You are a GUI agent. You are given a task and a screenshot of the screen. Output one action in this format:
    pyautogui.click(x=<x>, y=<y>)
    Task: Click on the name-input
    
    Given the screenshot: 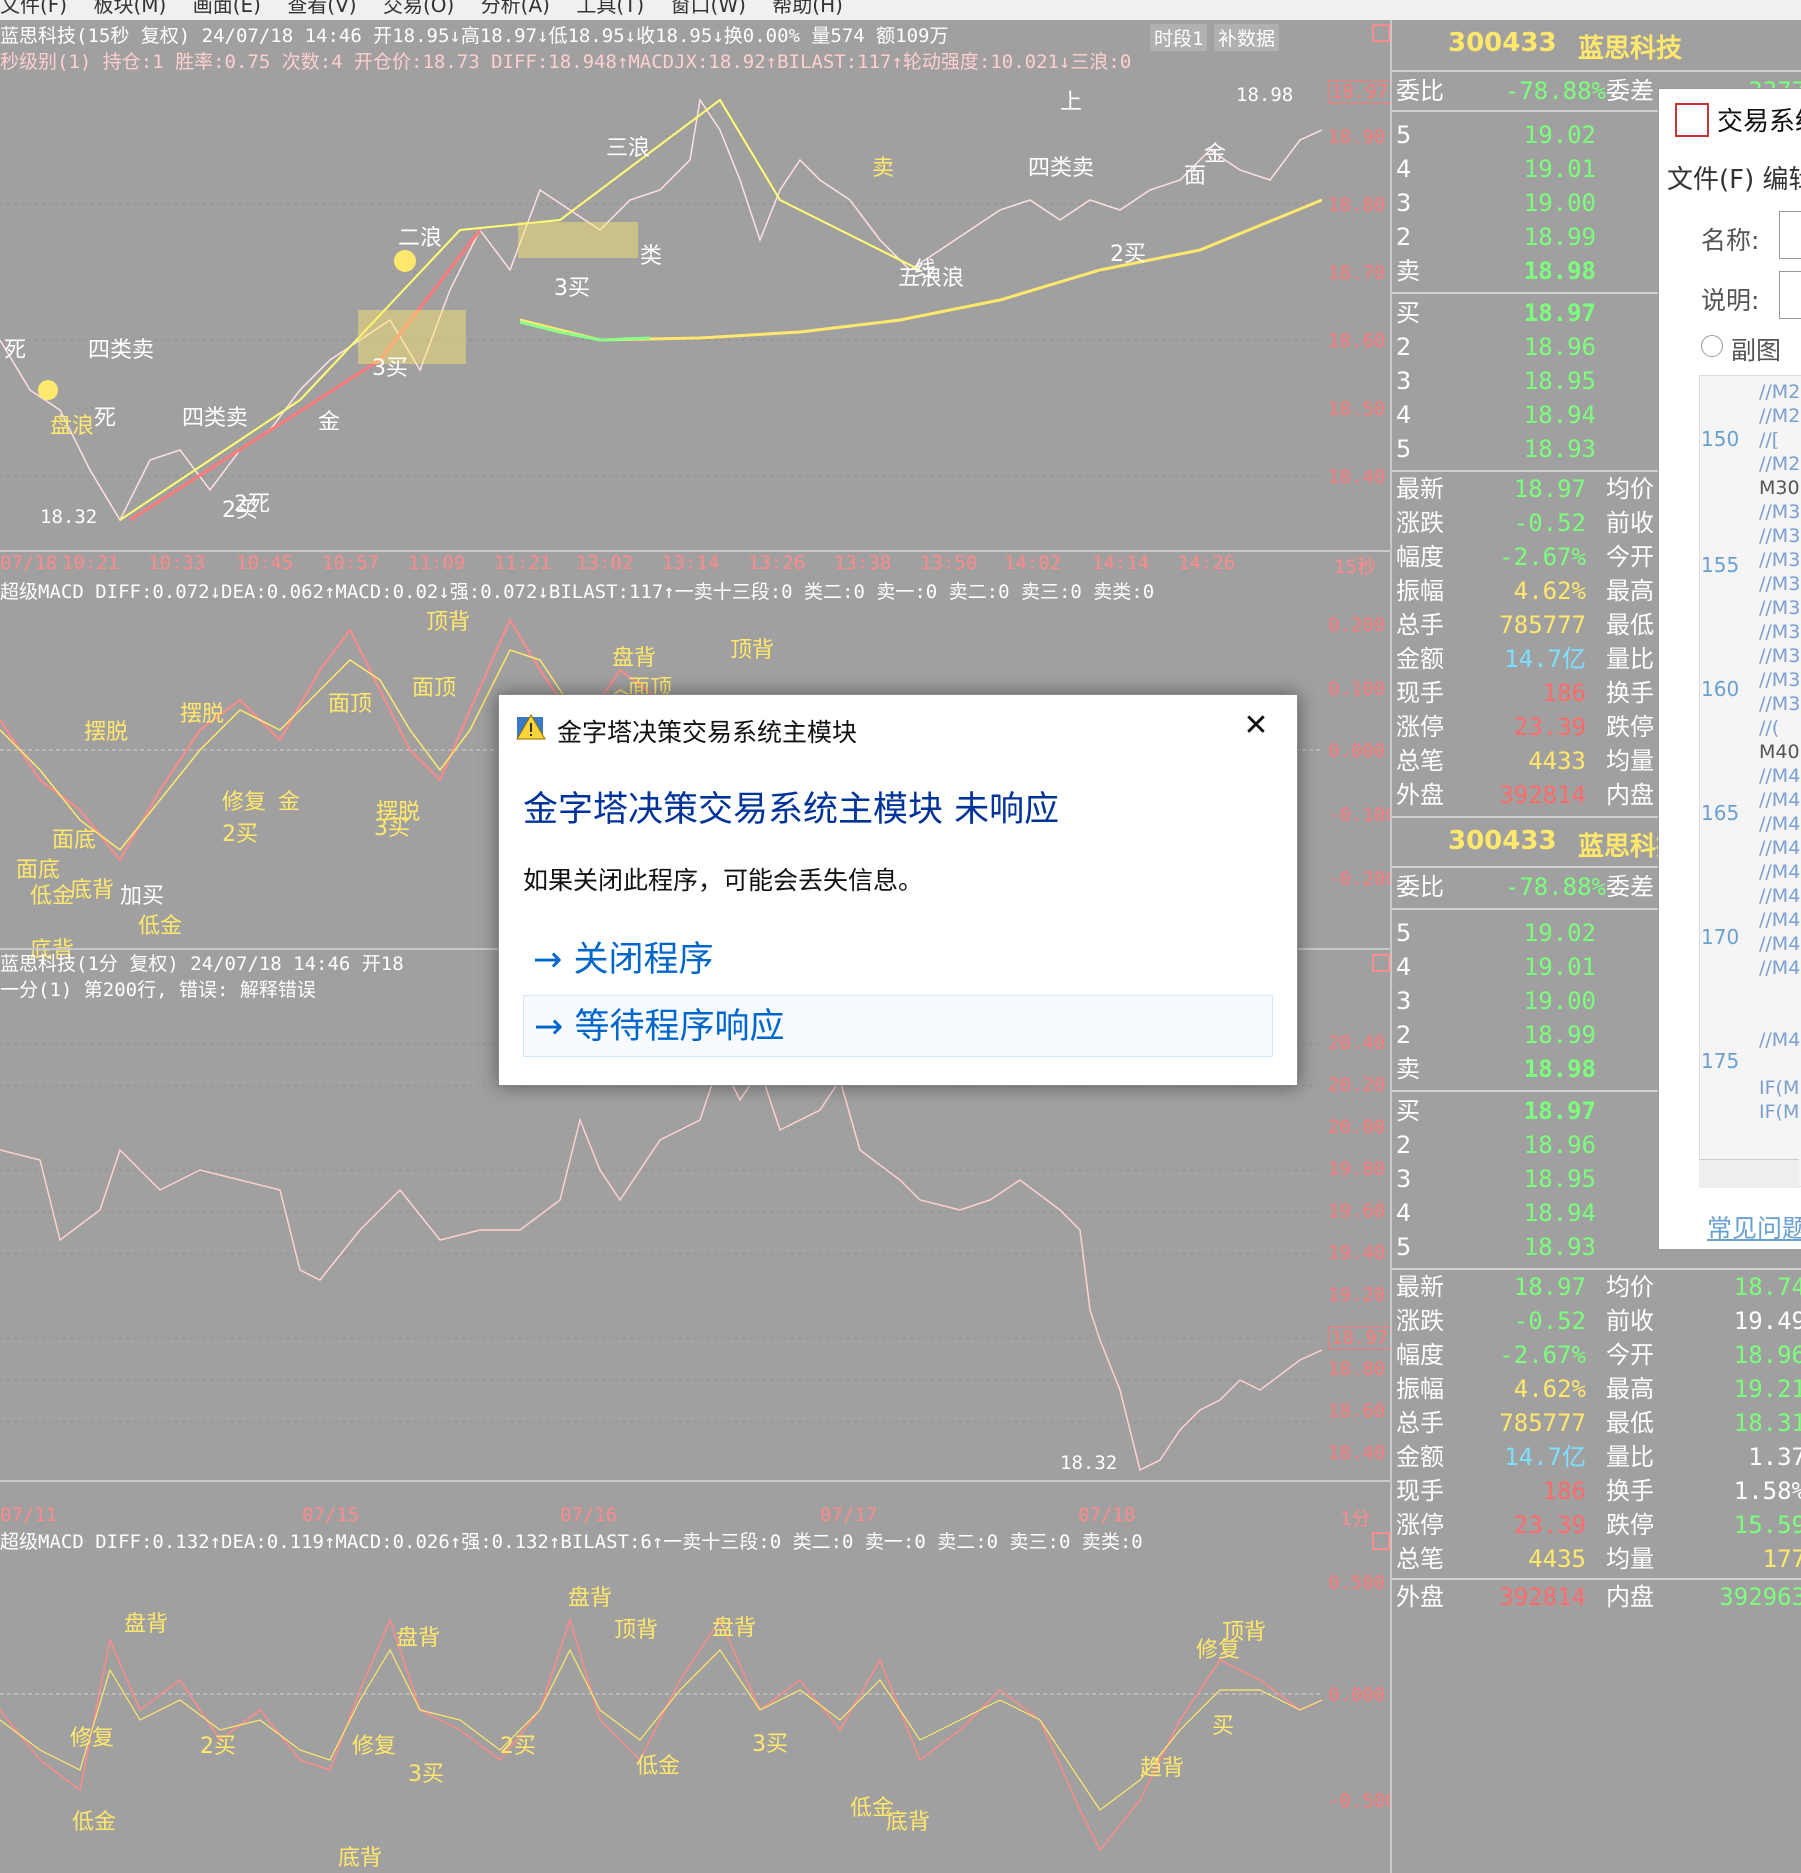 What is the action you would take?
    pyautogui.click(x=1790, y=235)
    